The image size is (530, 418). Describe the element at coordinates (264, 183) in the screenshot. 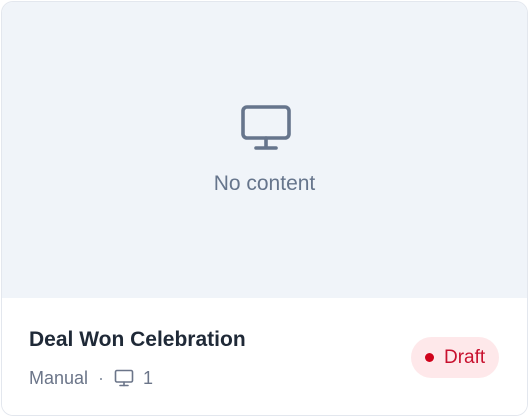

I see `empty-state-text: No content` at that location.